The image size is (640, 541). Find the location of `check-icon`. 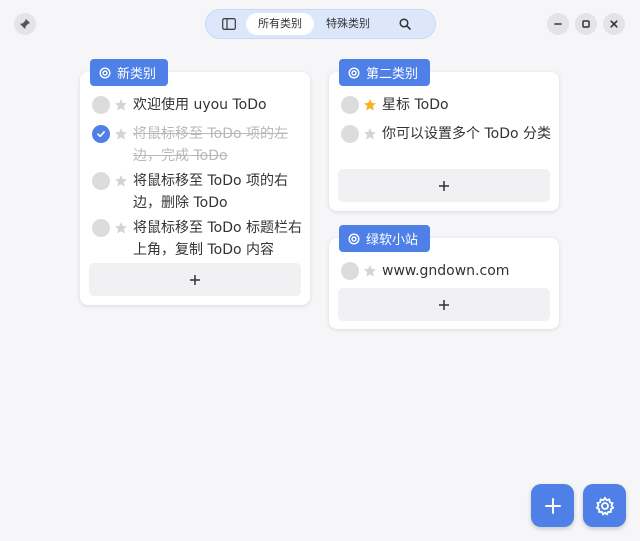

check-icon is located at coordinates (101, 134).